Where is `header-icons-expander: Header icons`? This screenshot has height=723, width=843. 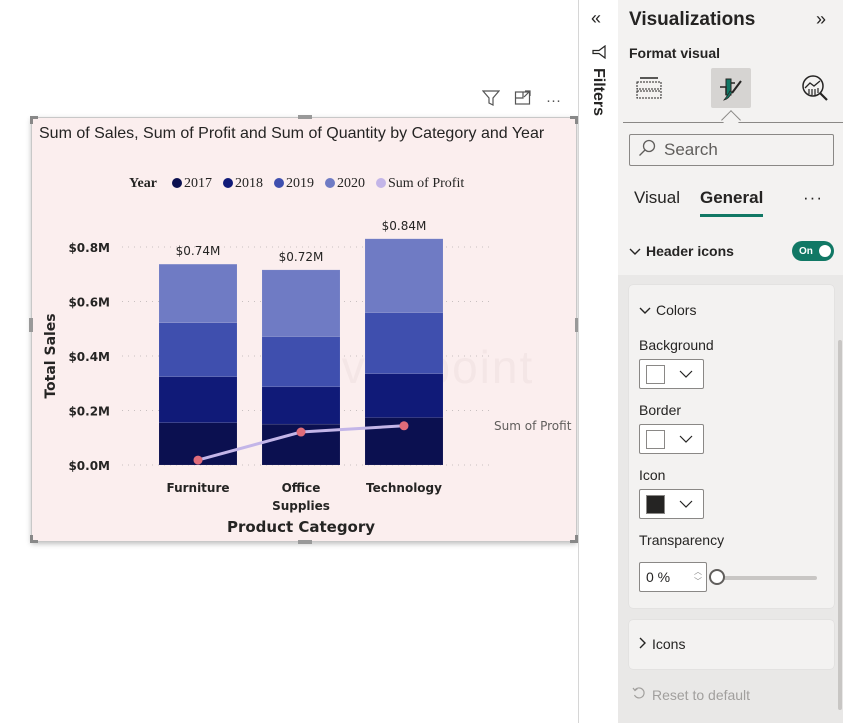
header-icons-expander: Header icons is located at coordinates (681, 251).